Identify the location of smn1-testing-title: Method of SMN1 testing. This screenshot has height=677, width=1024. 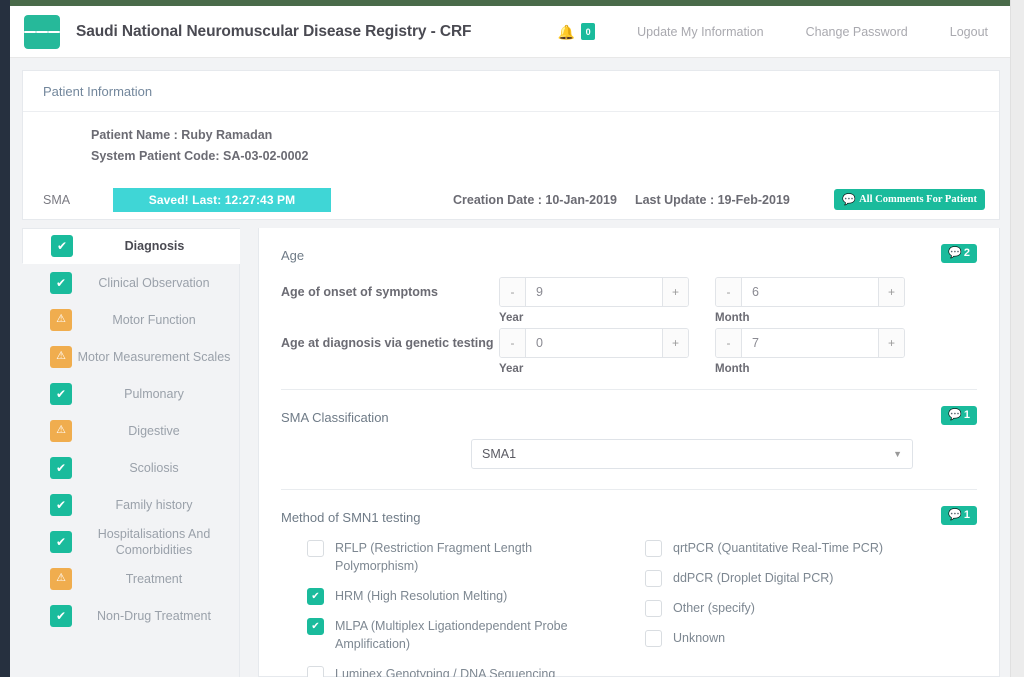
(351, 517).